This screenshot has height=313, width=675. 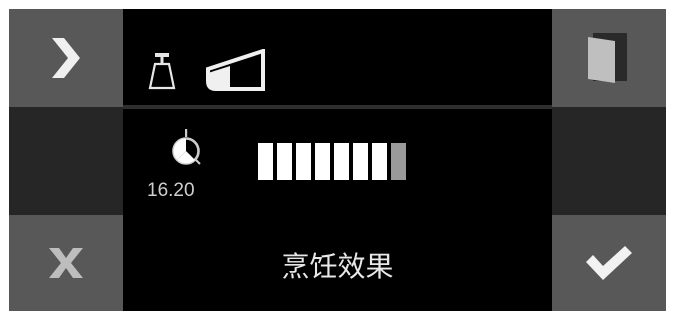 I want to click on chevron-right-icon, so click(x=66, y=58).